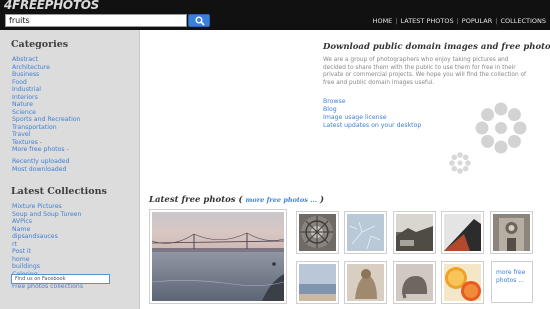 The image size is (550, 309). What do you see at coordinates (46, 267) in the screenshot?
I see `collection-link: buildings` at bounding box center [46, 267].